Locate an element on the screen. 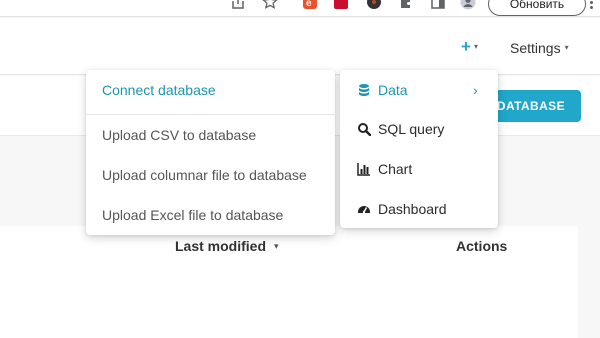 This screenshot has height=338, width=600. plus-icon: + is located at coordinates (466, 46).